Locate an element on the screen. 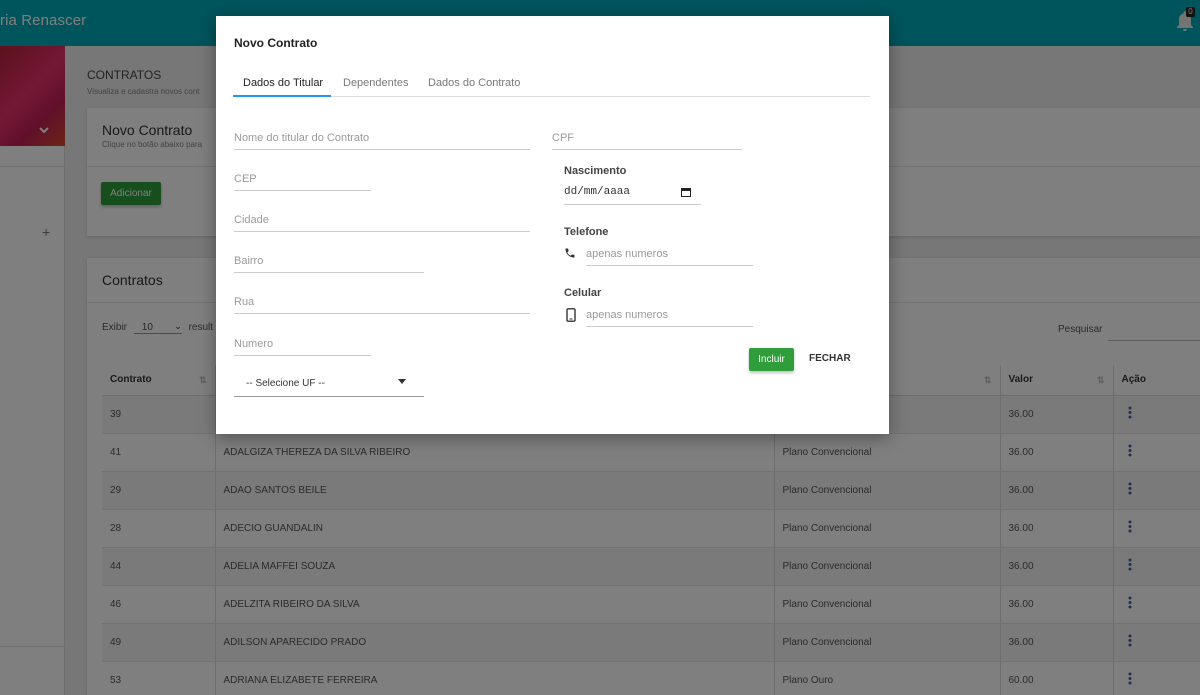  cpf-field: CPF is located at coordinates (647, 138).